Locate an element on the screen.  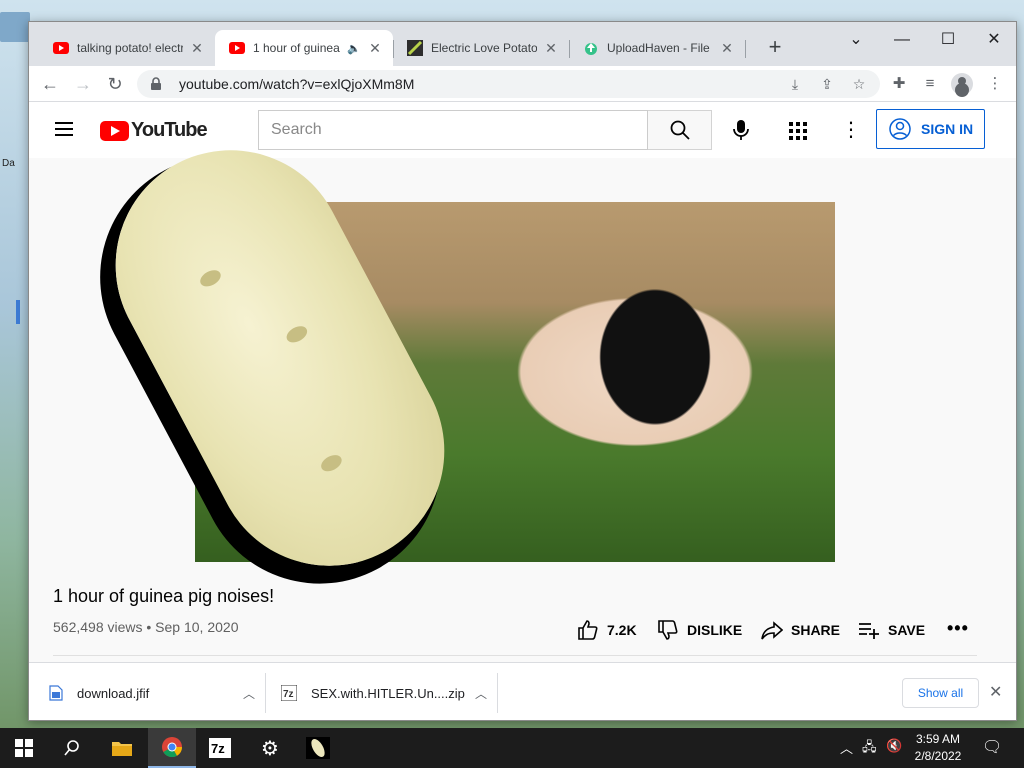
save-label: SAVE is located at coordinates (907, 630).